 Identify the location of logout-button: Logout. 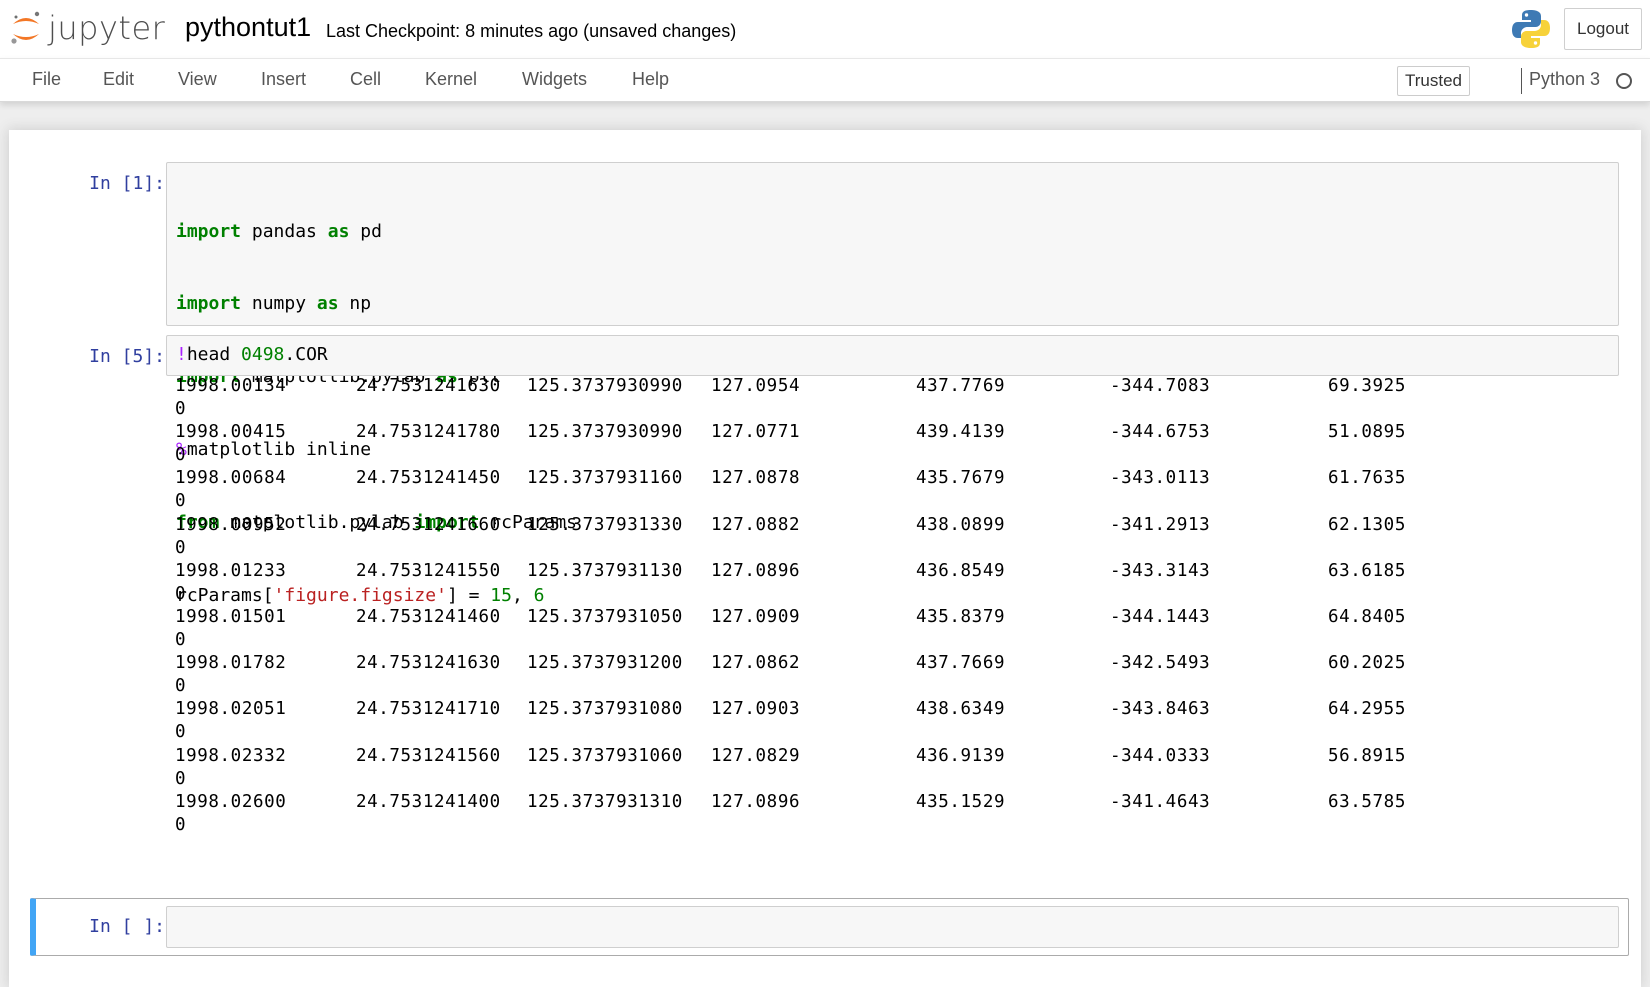
(1603, 29).